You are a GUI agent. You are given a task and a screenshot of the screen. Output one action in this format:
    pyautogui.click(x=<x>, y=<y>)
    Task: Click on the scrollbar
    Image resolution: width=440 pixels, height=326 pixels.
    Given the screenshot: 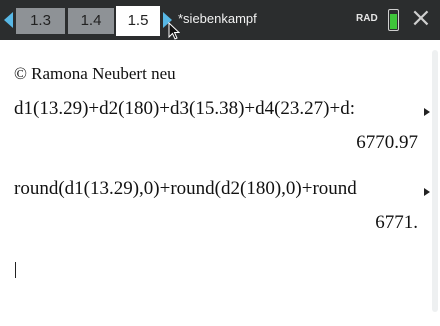 What is the action you would take?
    pyautogui.click(x=435, y=181)
    